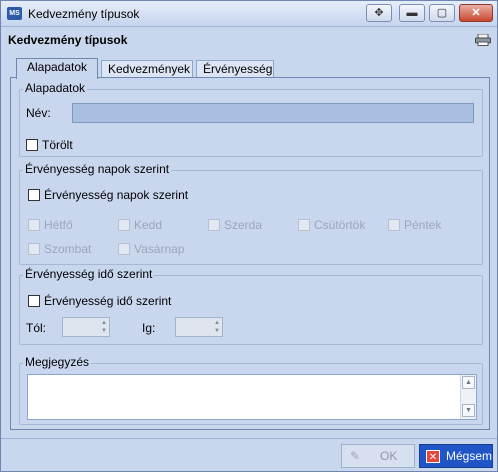 The width and height of the screenshot is (498, 472). I want to click on notes-legend: Megjegyzés, so click(57, 362).